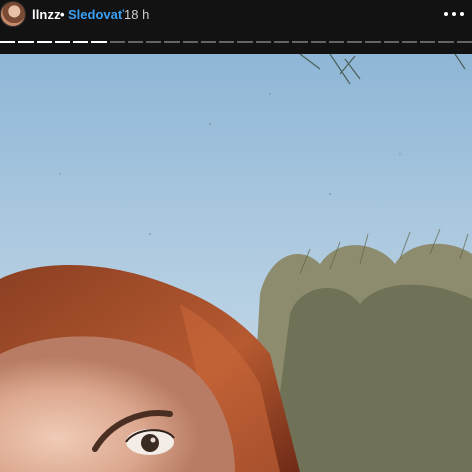 The height and width of the screenshot is (472, 472). What do you see at coordinates (137, 14) in the screenshot?
I see `timestamp: 18 h` at bounding box center [137, 14].